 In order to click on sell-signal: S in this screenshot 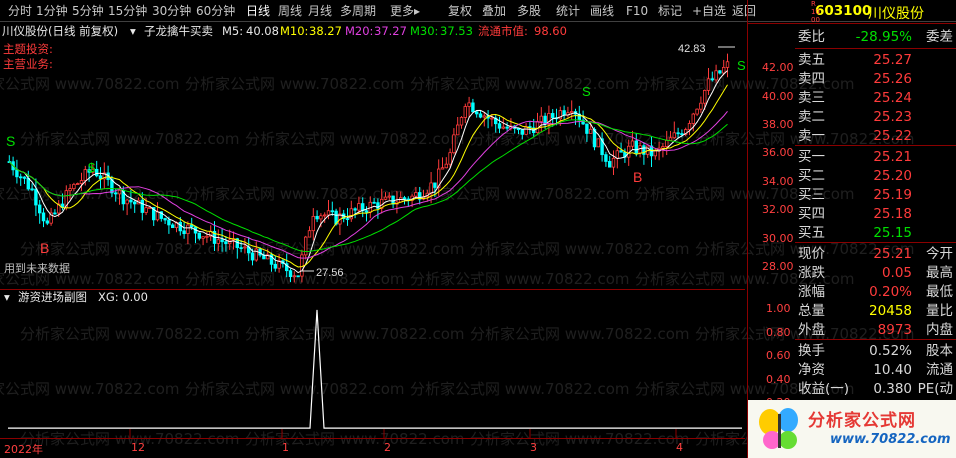, I will do `click(586, 91)`.